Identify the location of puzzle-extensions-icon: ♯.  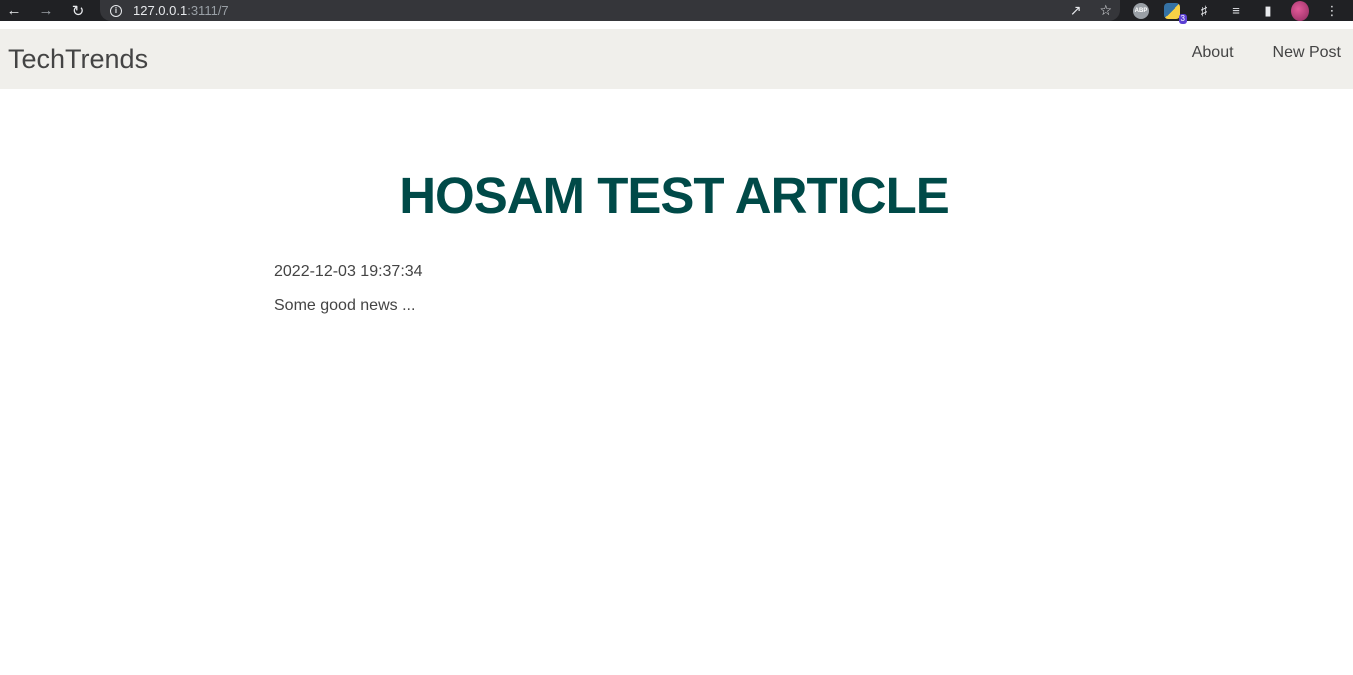
(1204, 11).